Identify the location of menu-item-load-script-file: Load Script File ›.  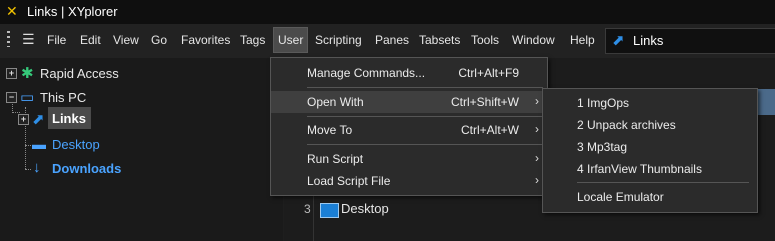
(409, 181).